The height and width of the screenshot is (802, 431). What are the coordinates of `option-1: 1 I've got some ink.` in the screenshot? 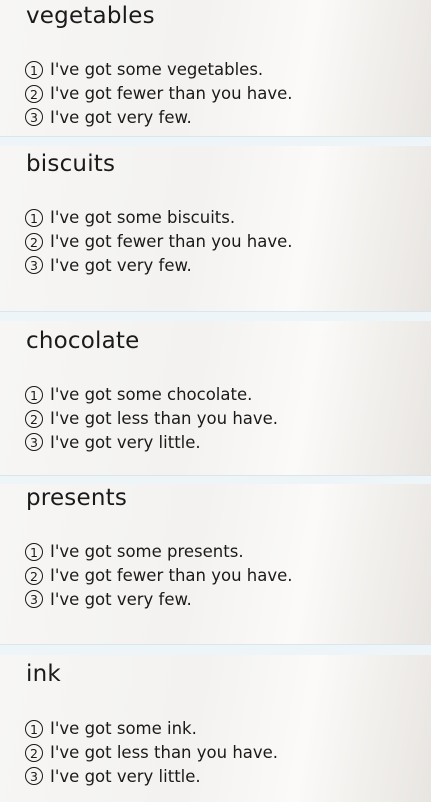 It's located at (151, 729).